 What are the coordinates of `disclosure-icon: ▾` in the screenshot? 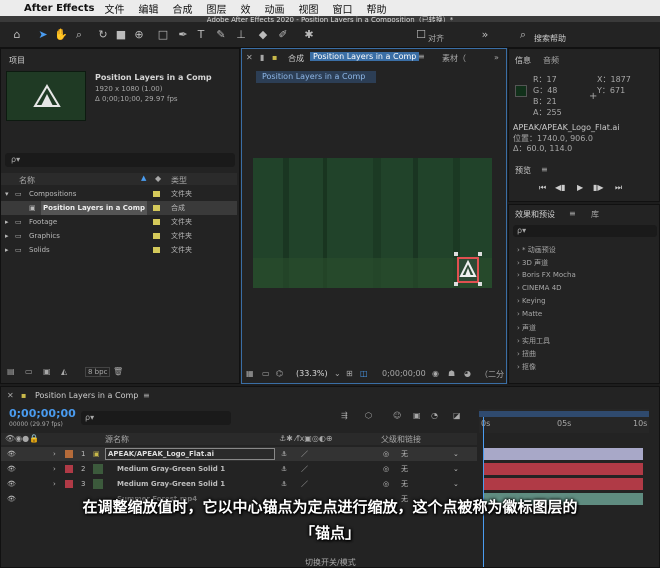 It's located at (7, 194).